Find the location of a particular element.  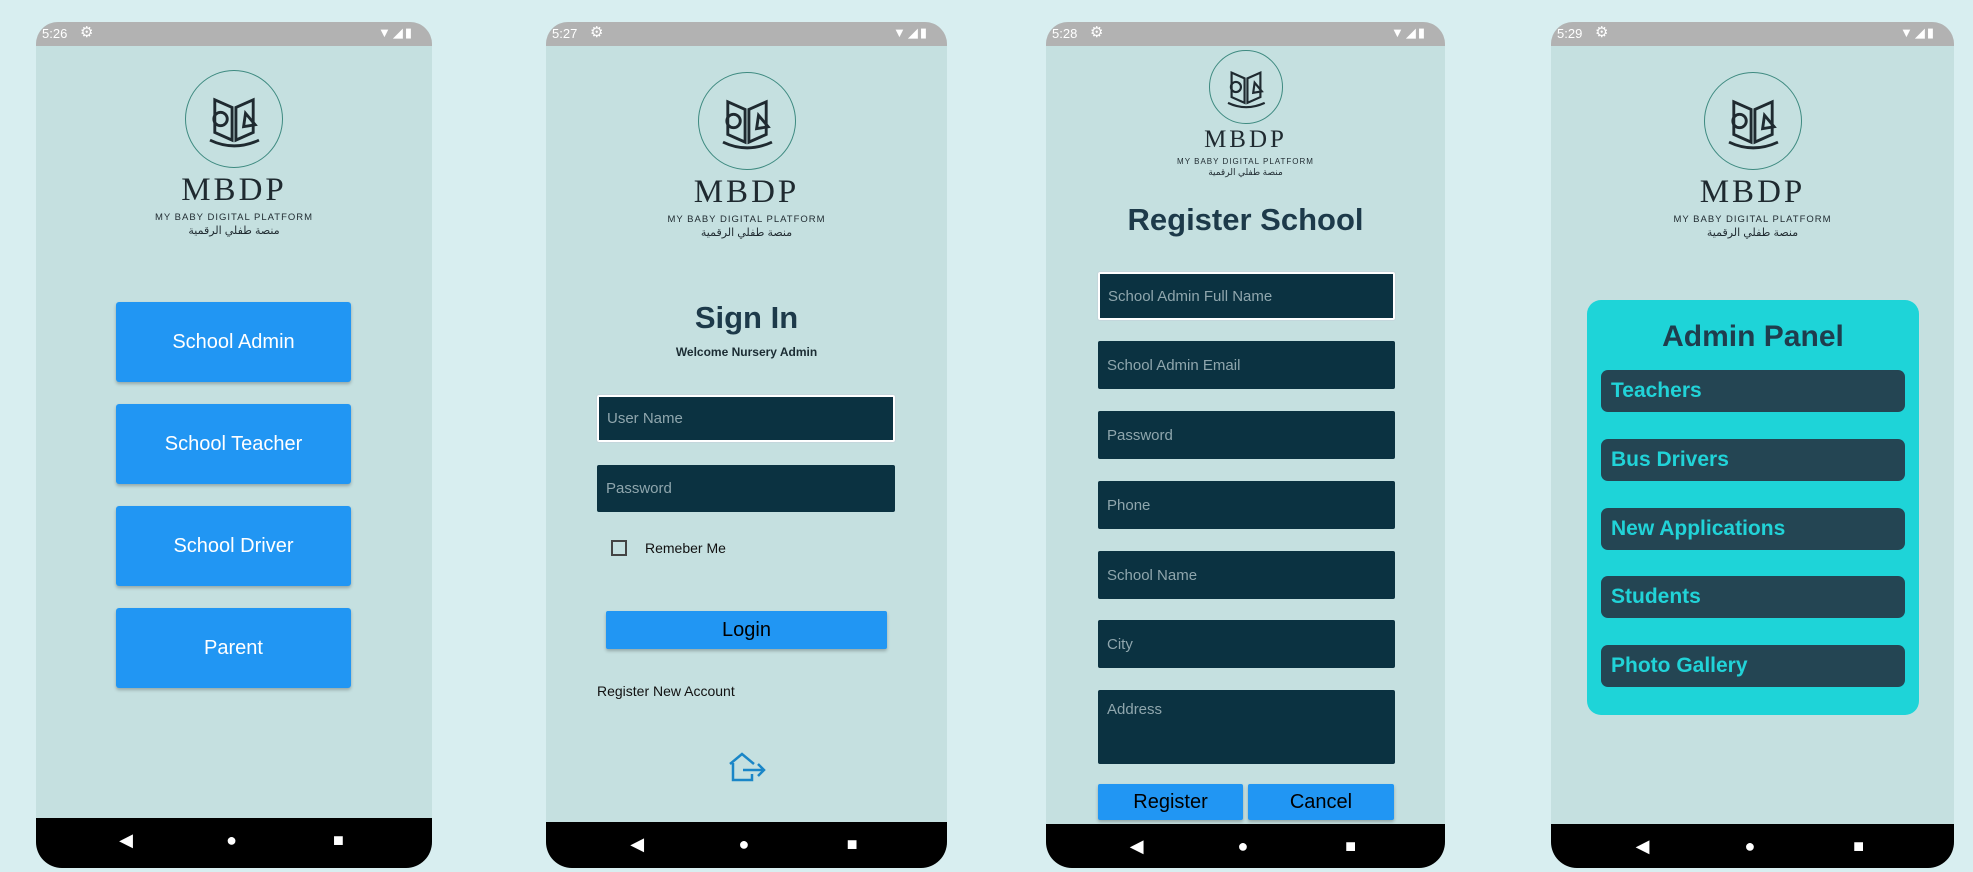

students-button: Students is located at coordinates (1753, 597).